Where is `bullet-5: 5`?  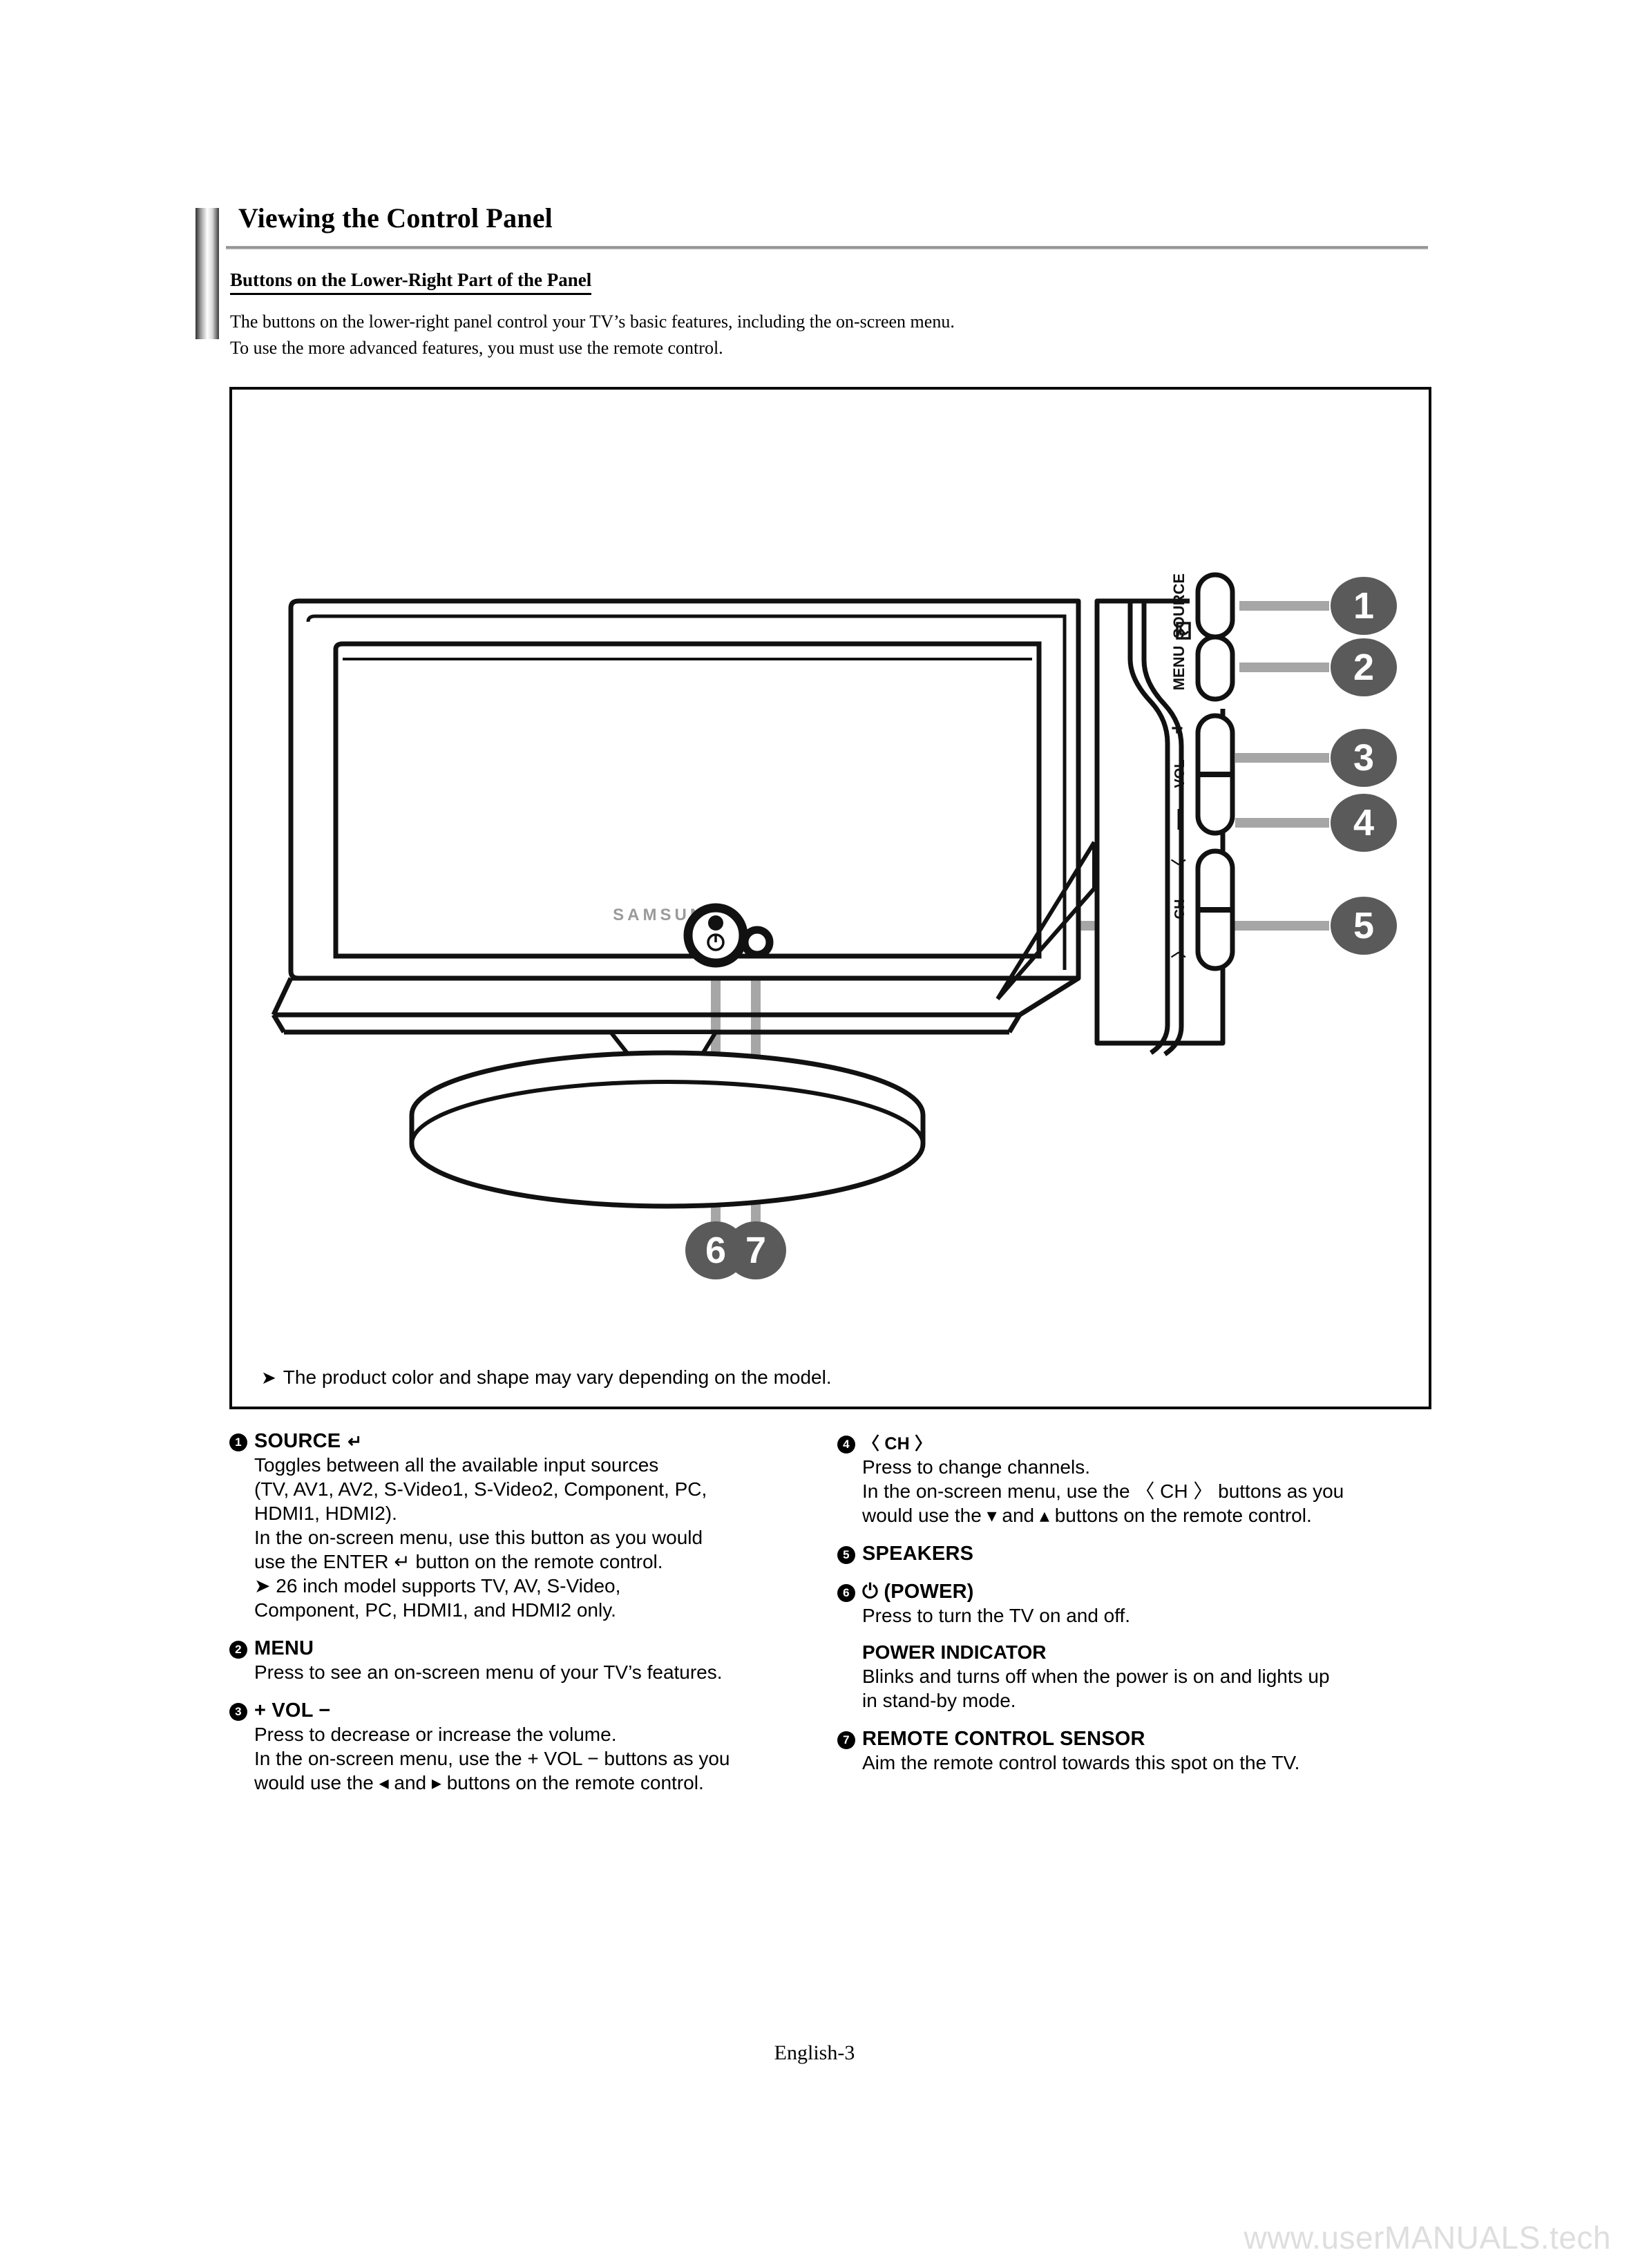
bullet-5: 5 is located at coordinates (846, 1554).